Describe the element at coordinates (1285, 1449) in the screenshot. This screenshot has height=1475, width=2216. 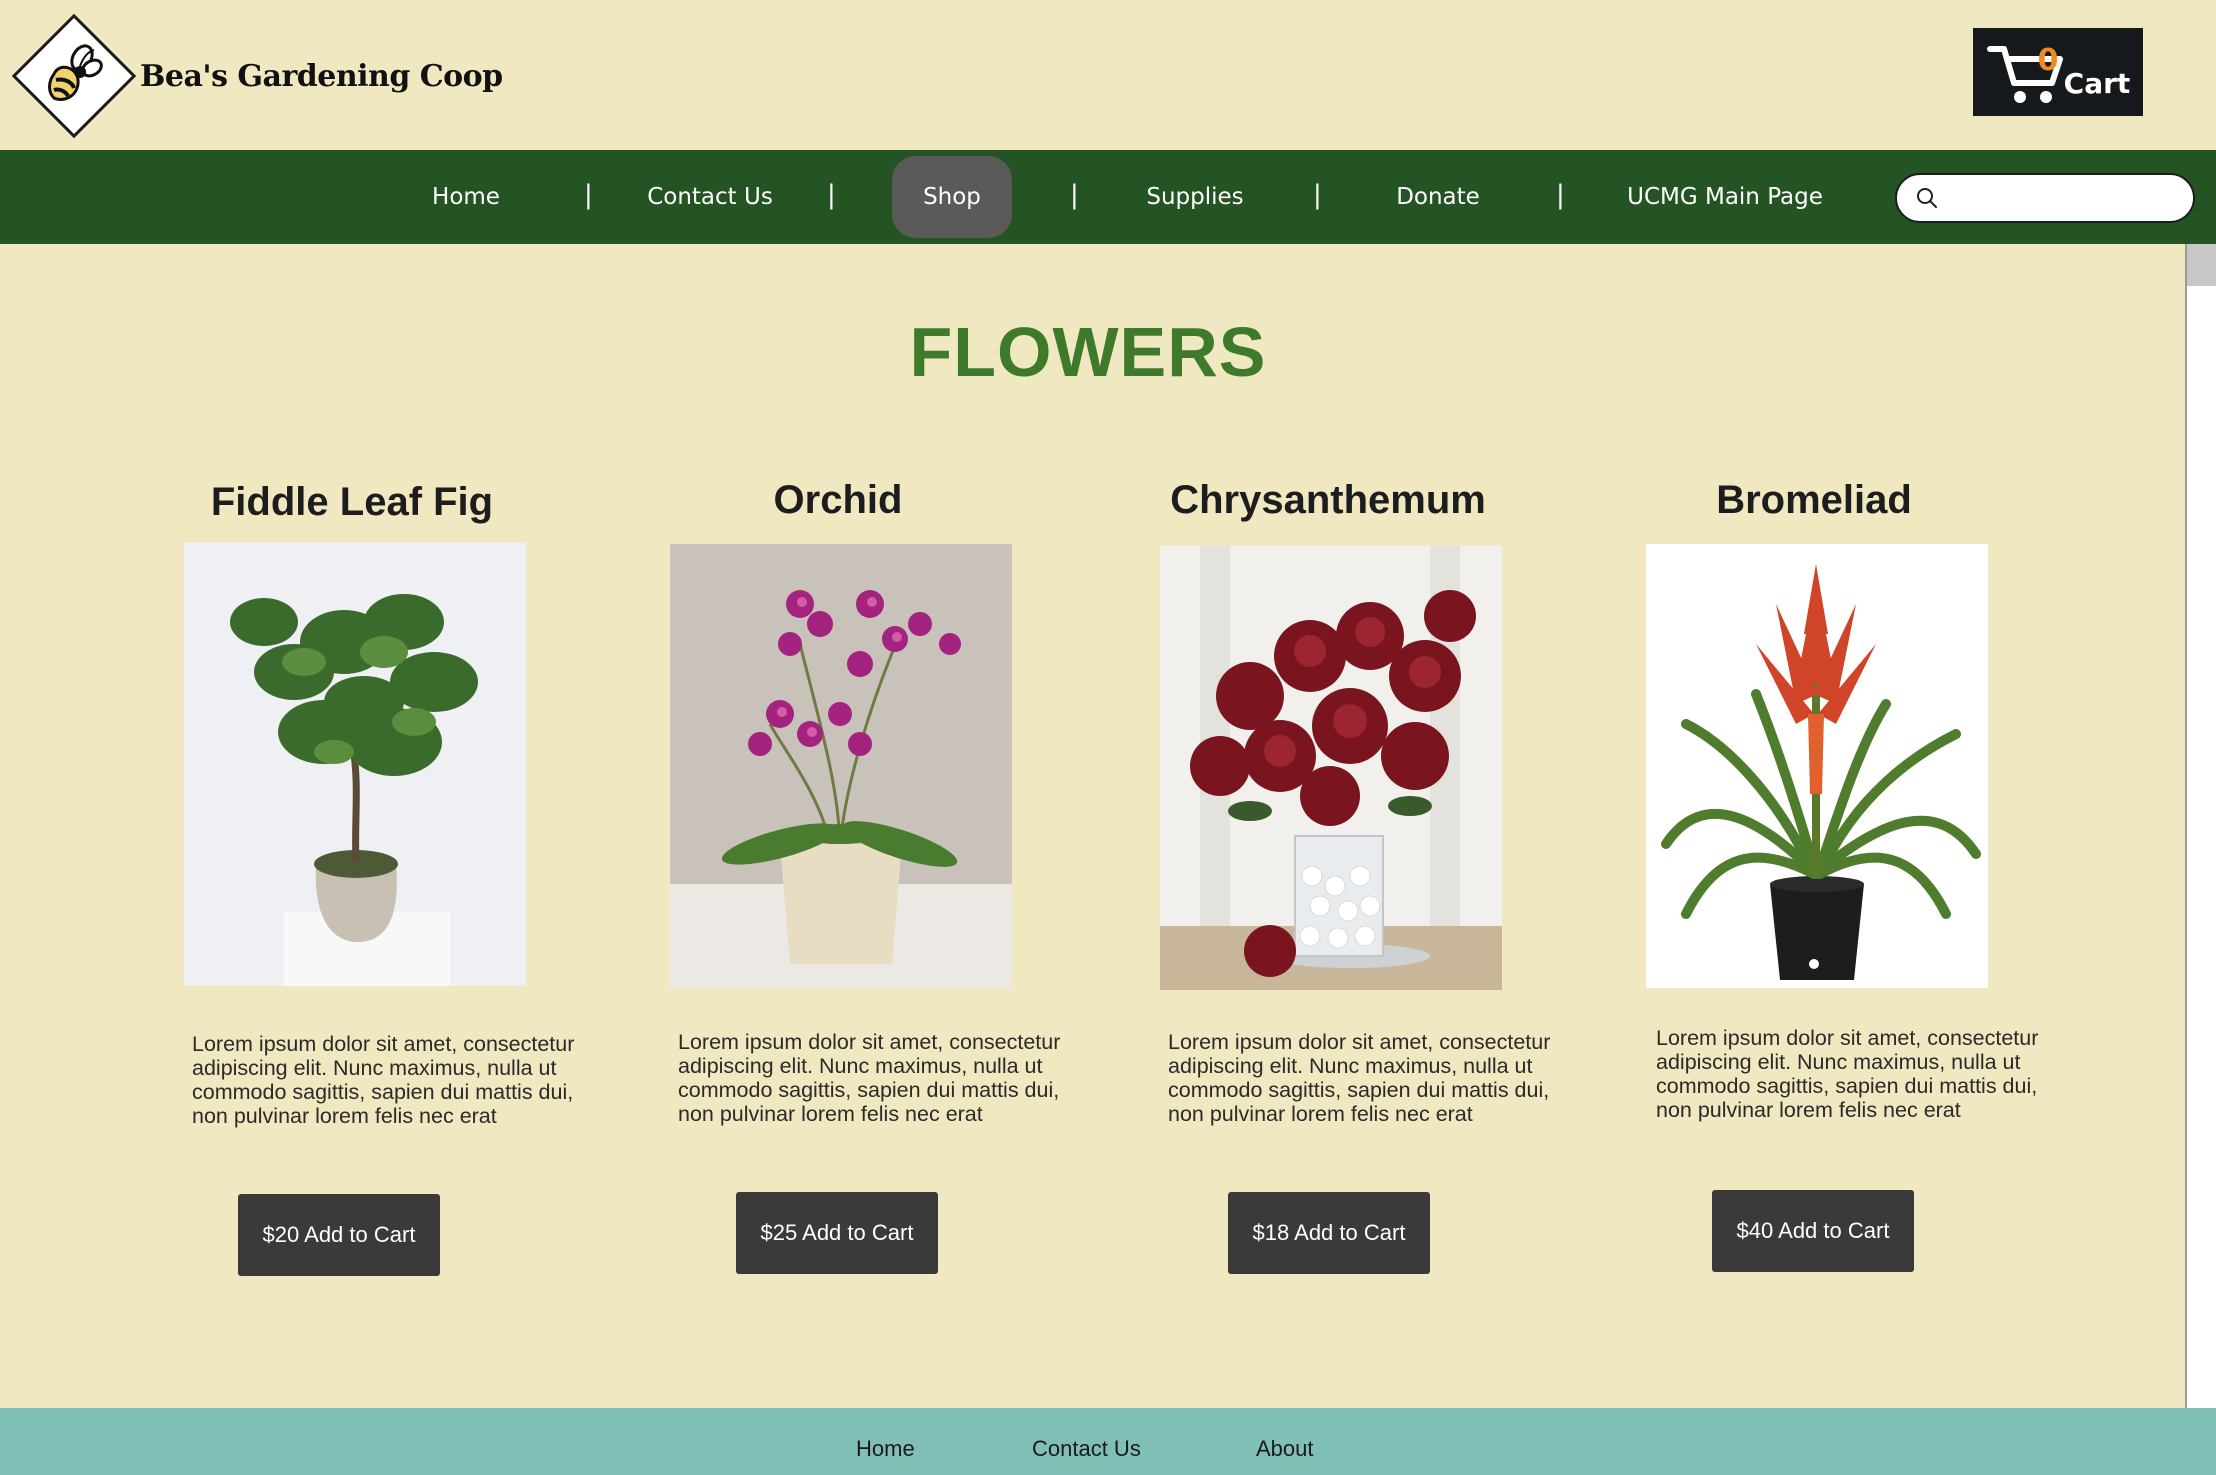
I see `footer-link-about: About` at that location.